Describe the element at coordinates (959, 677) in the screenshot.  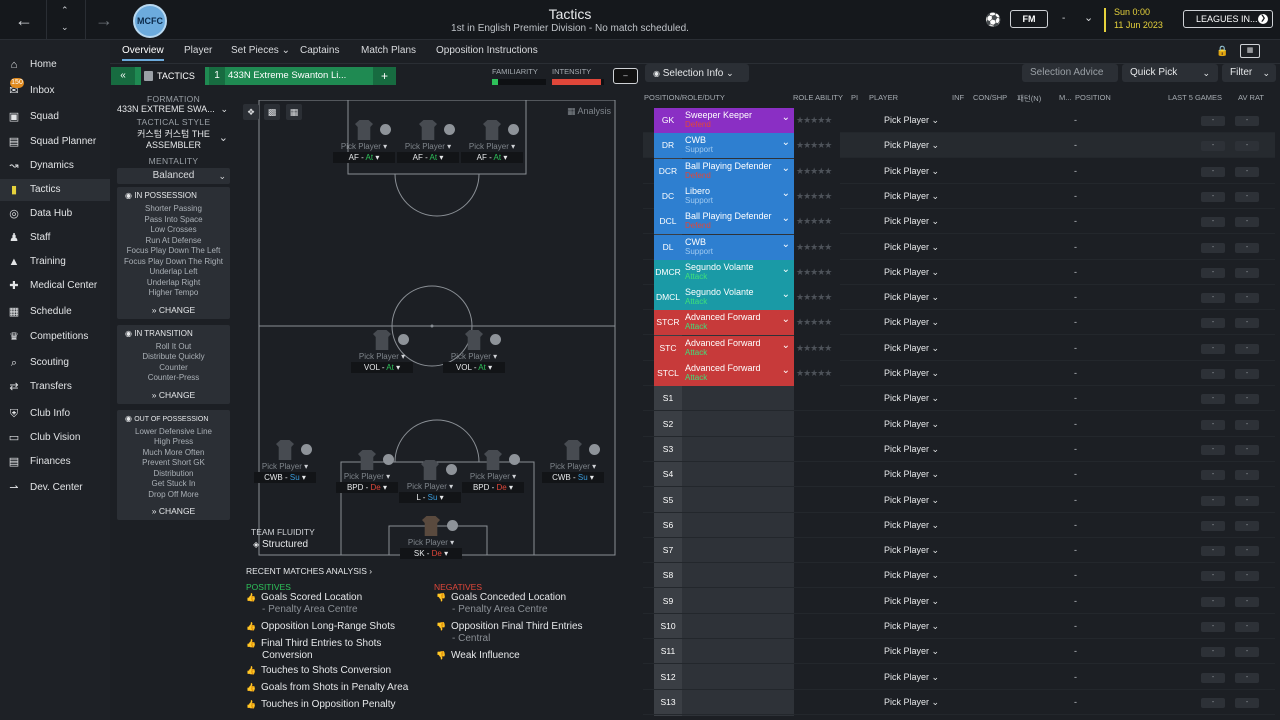
I see `table-row: S12 Pick Player ⌄ - - -` at that location.